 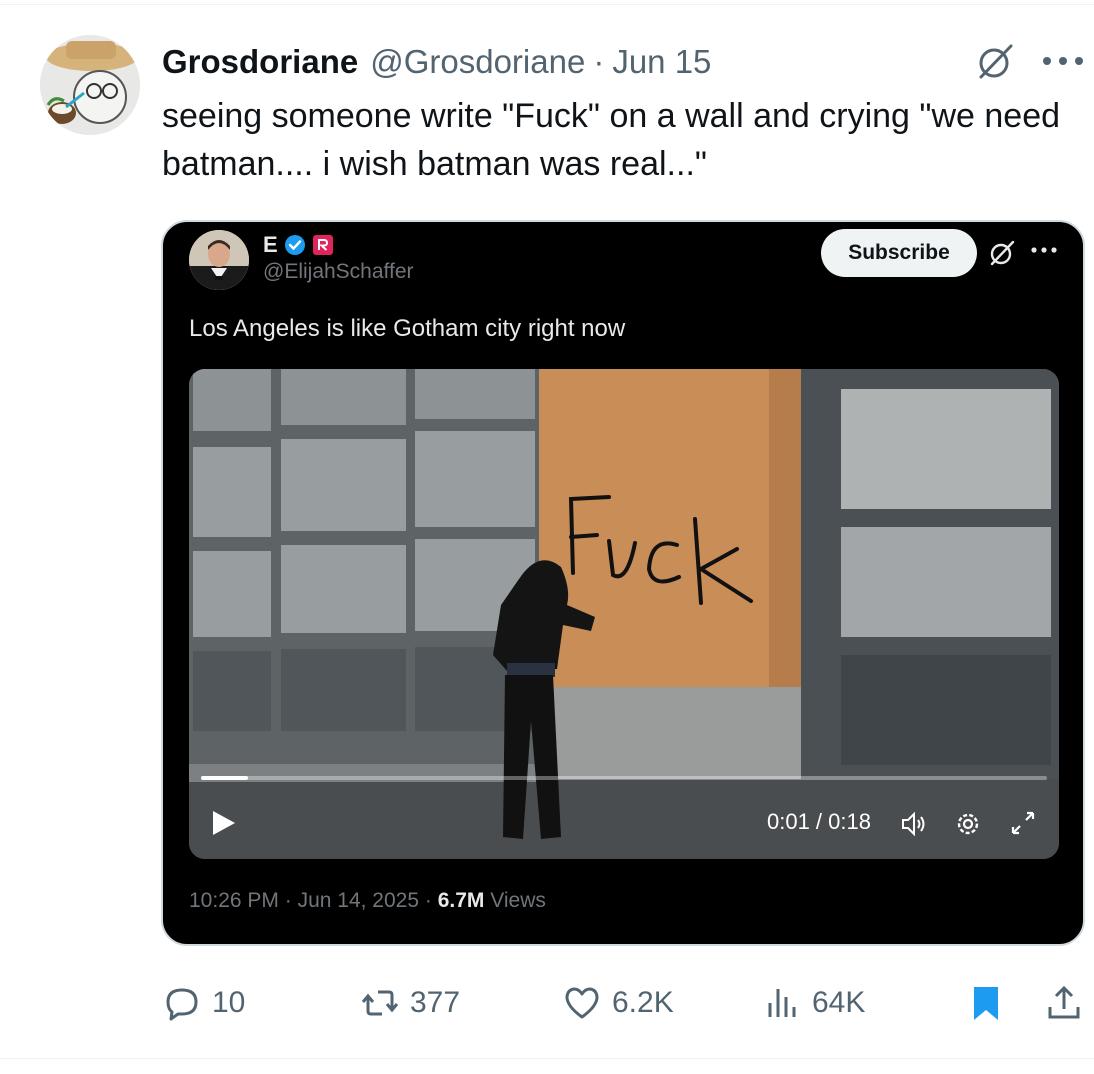 I want to click on action-bar: 10 377 6.2K 64K, so click(x=547, y=1005).